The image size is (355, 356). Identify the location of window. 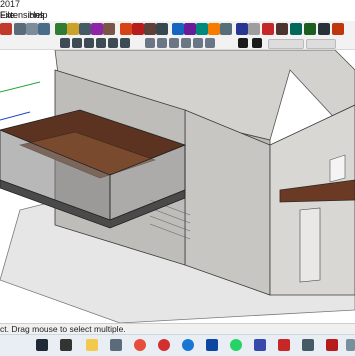
(337, 168).